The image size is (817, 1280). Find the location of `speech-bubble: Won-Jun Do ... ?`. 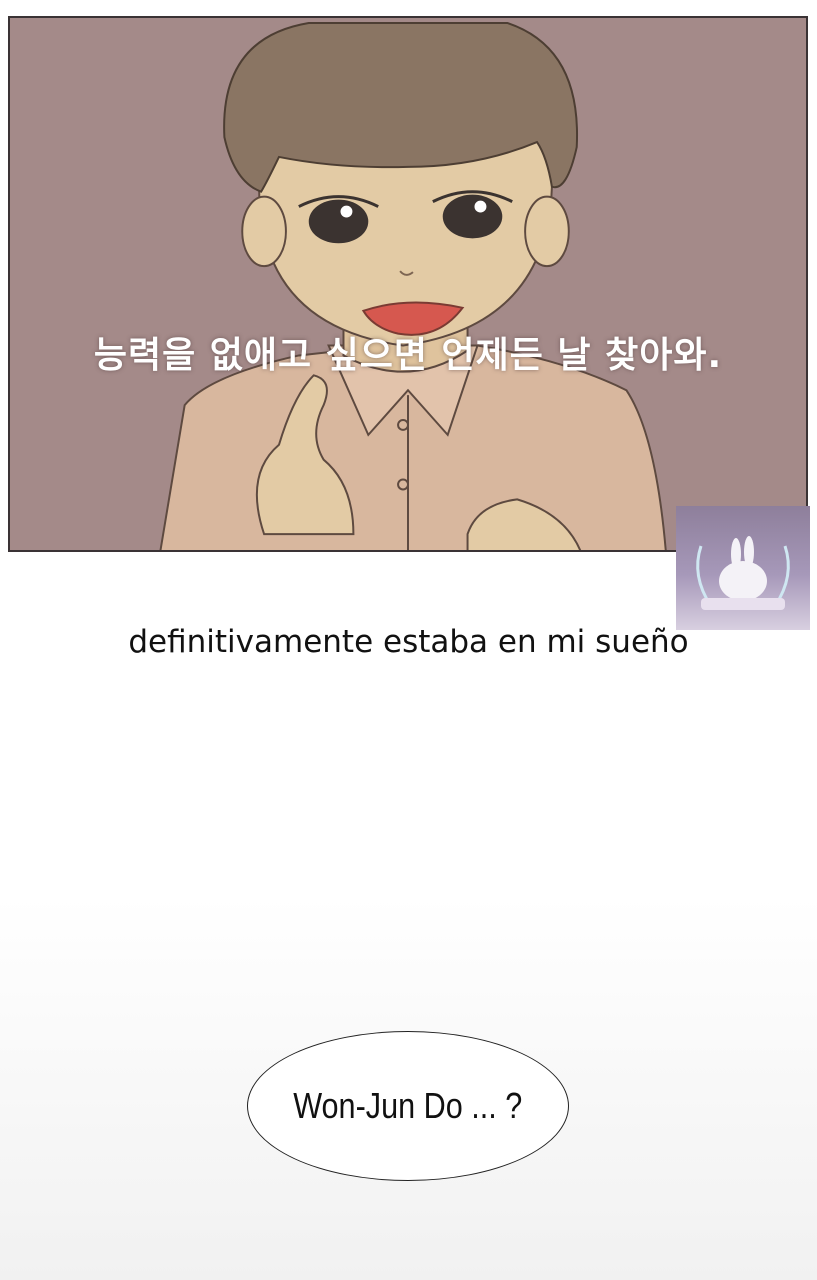

speech-bubble: Won-Jun Do ... ? is located at coordinates (408, 1106).